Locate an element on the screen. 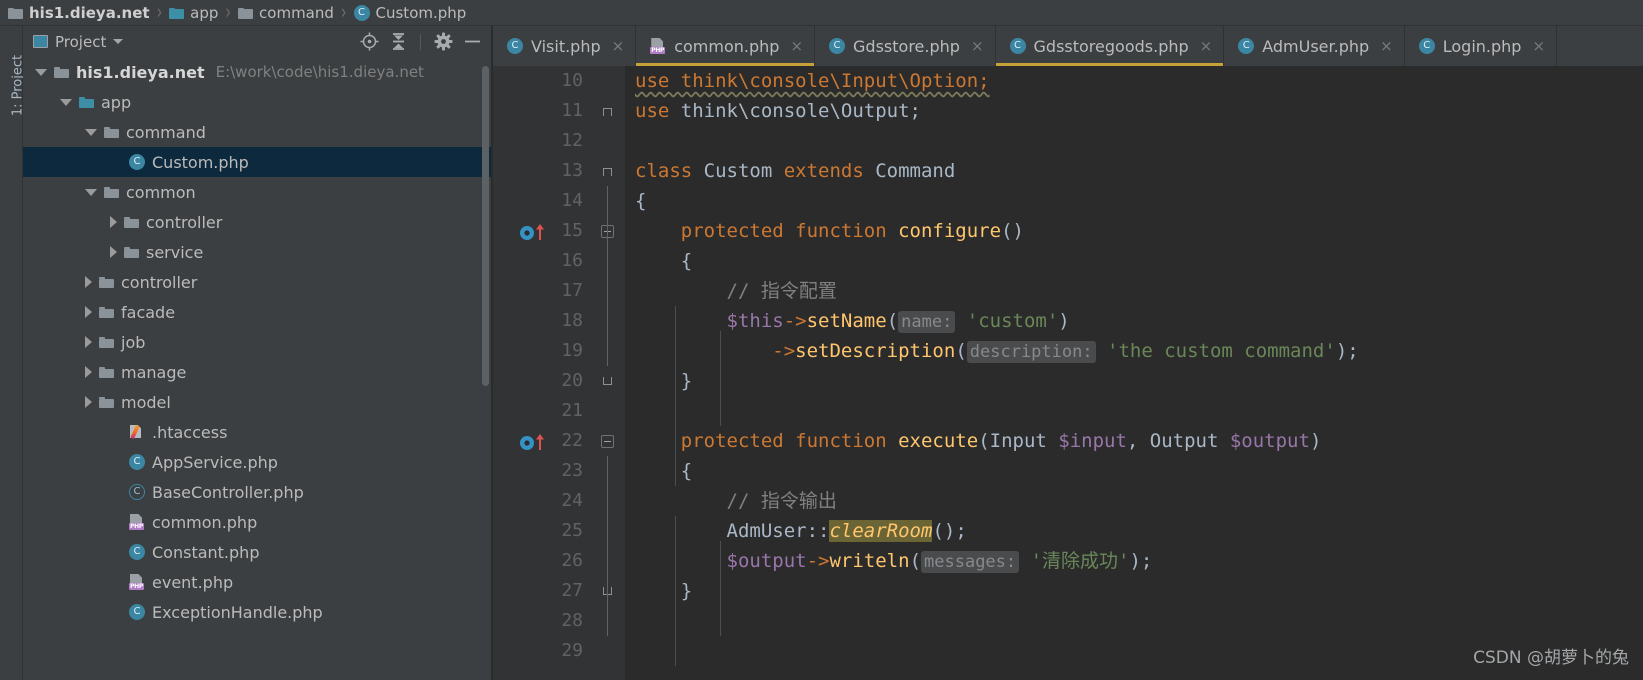 The width and height of the screenshot is (1643, 680). editor-tab-login-php: C Login.php × is located at coordinates (1481, 46).